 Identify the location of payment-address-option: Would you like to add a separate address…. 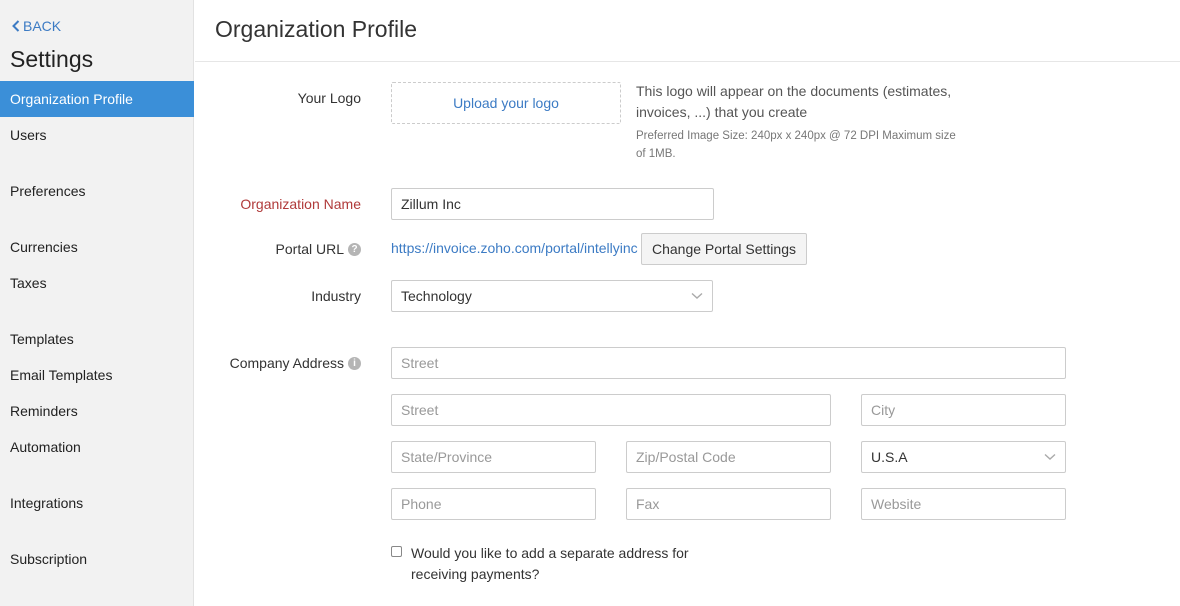
(551, 564).